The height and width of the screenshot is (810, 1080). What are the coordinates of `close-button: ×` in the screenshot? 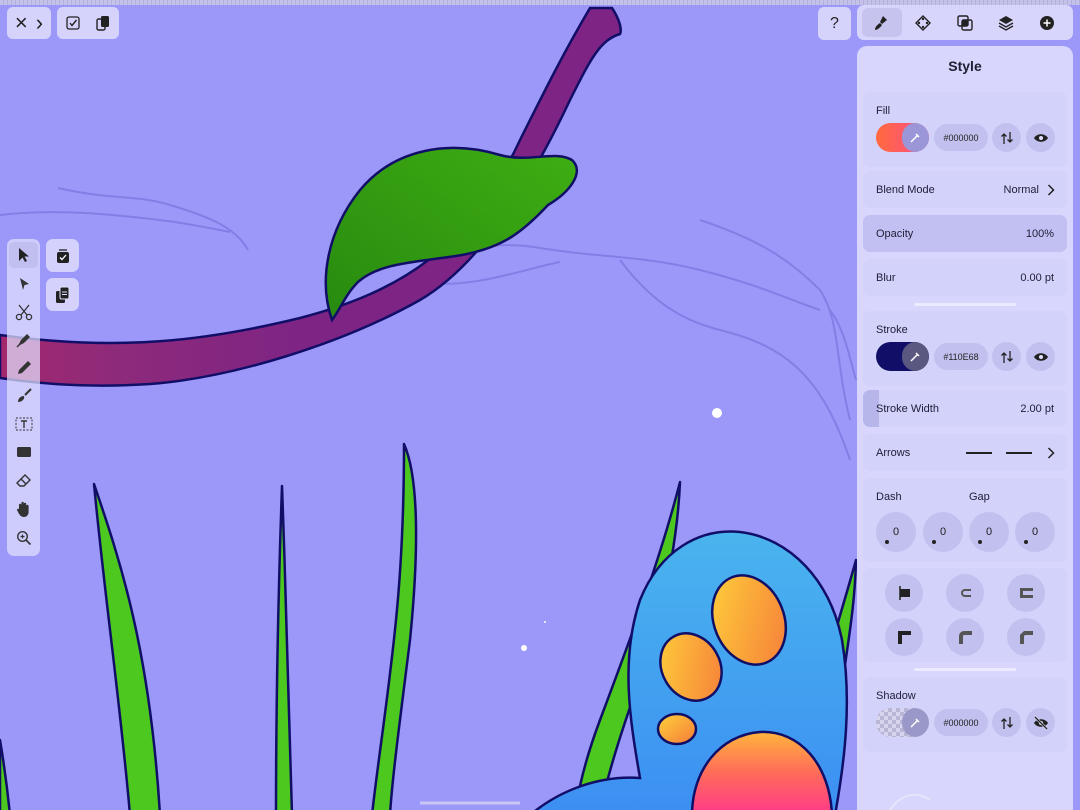 It's located at (21, 23).